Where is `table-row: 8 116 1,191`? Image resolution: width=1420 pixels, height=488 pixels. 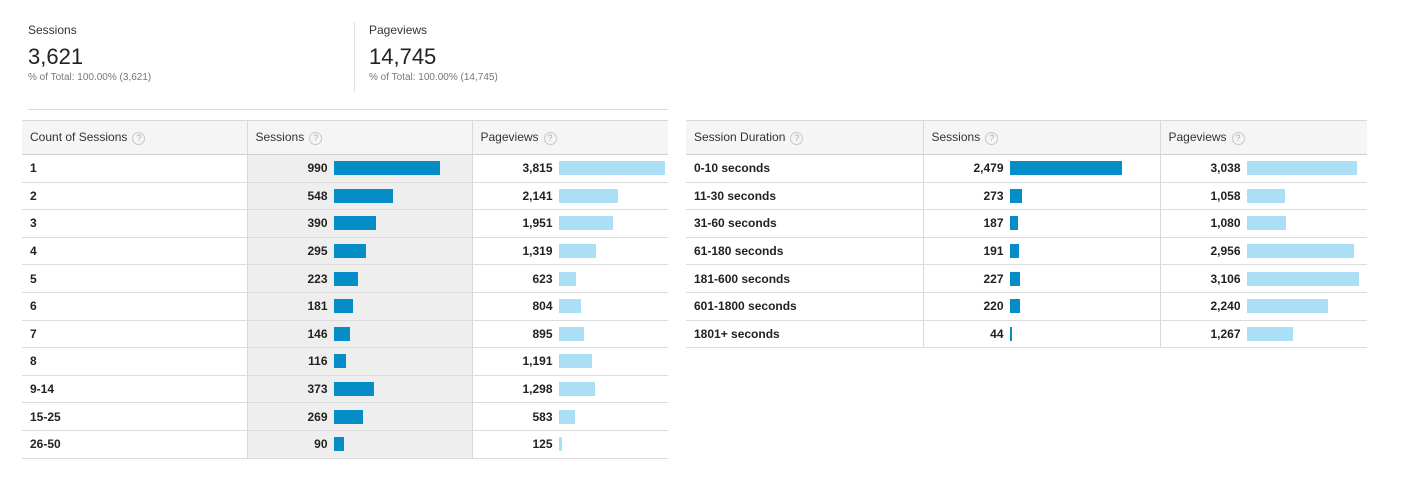 table-row: 8 116 1,191 is located at coordinates (345, 361).